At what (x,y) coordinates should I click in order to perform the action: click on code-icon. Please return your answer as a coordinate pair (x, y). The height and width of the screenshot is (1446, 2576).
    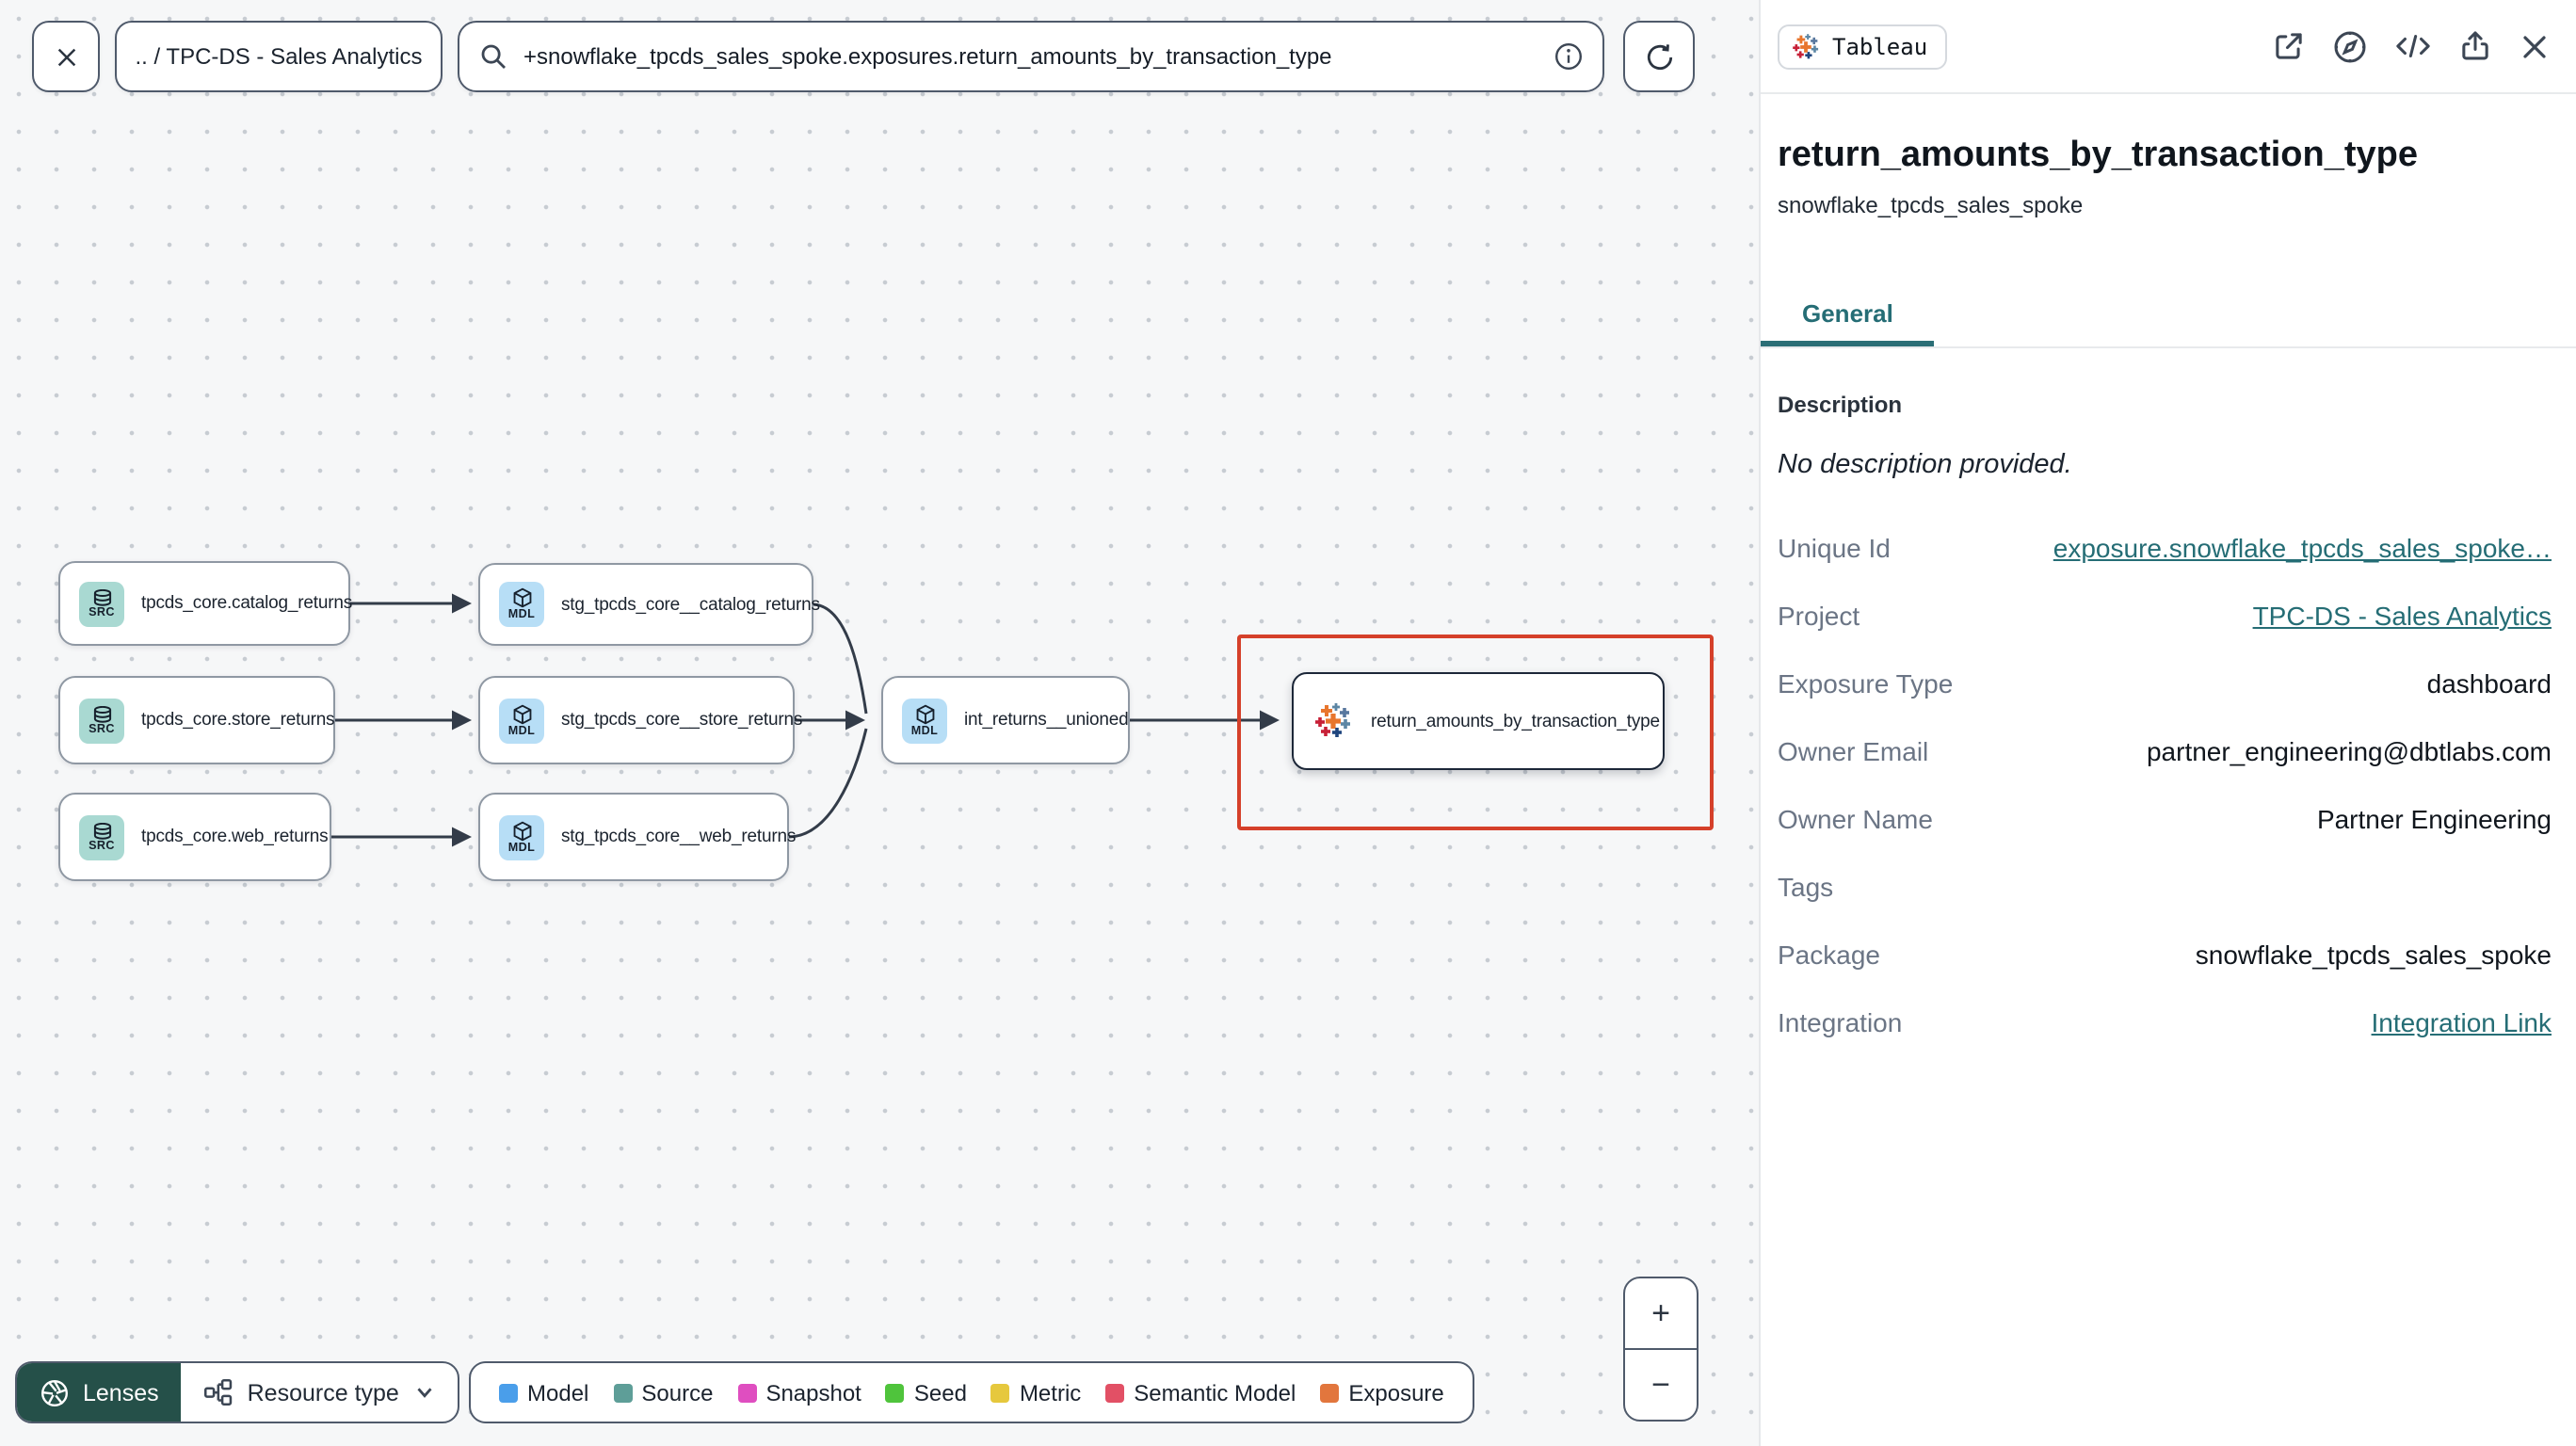
    Looking at the image, I should click on (2413, 46).